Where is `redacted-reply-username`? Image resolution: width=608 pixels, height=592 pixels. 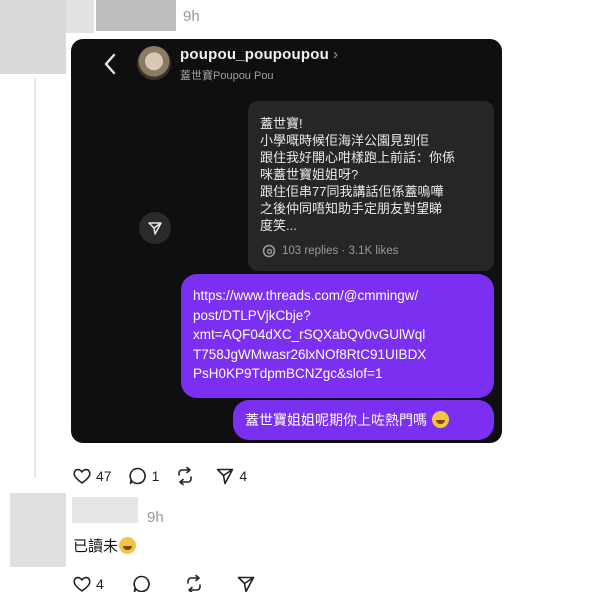 redacted-reply-username is located at coordinates (105, 510).